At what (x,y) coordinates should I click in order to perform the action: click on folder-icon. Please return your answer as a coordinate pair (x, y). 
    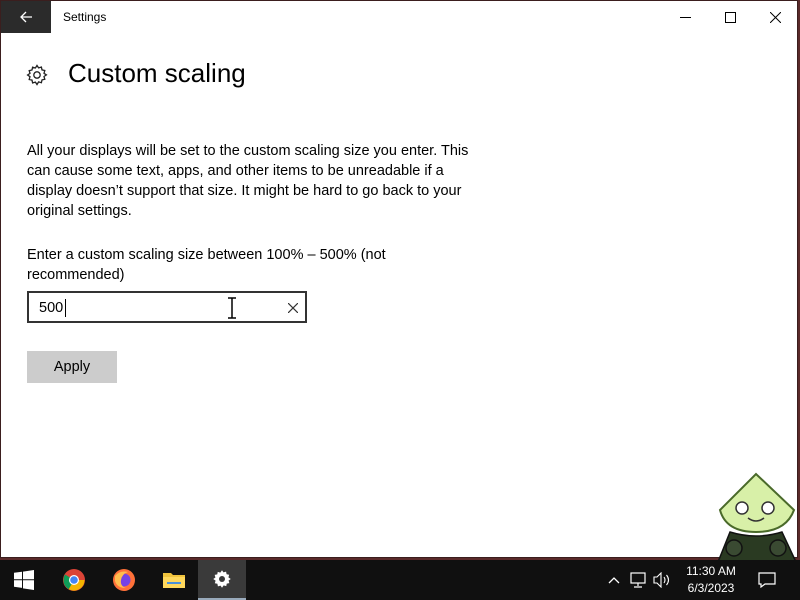
    Looking at the image, I should click on (174, 580).